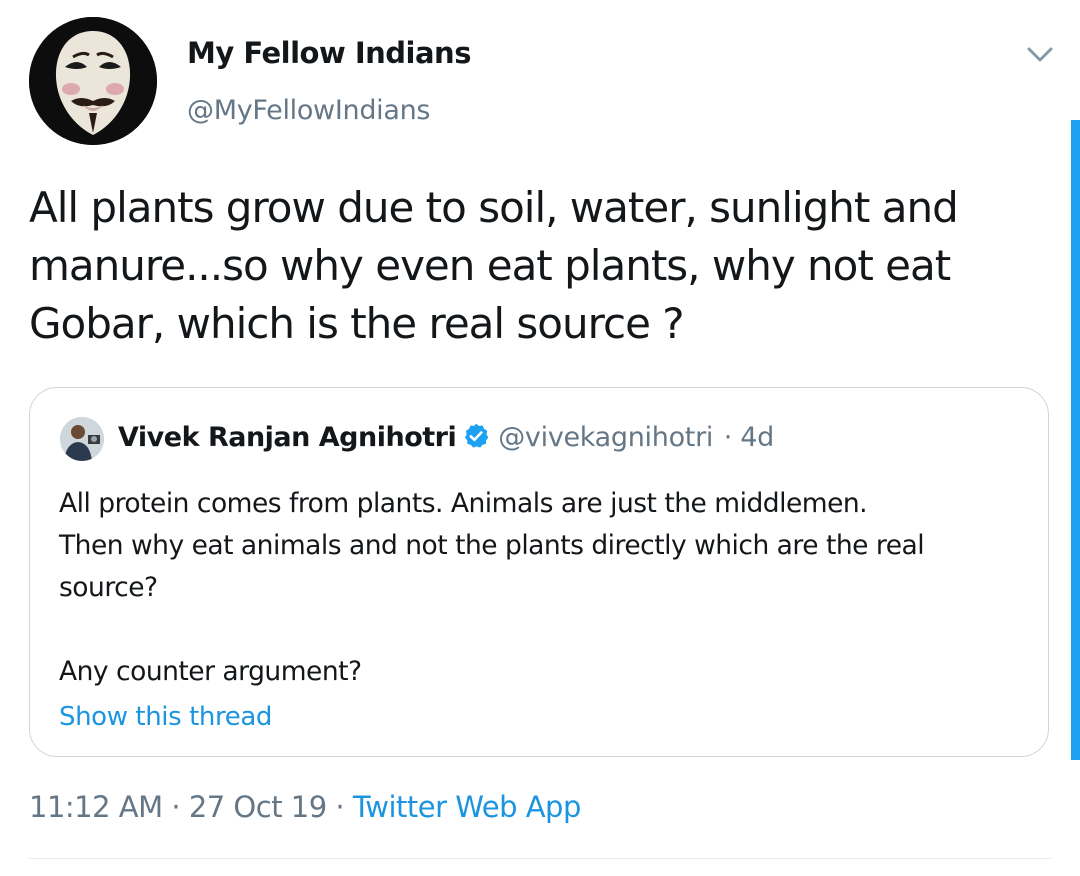 The width and height of the screenshot is (1080, 876). I want to click on scrollbar, so click(1075, 440).